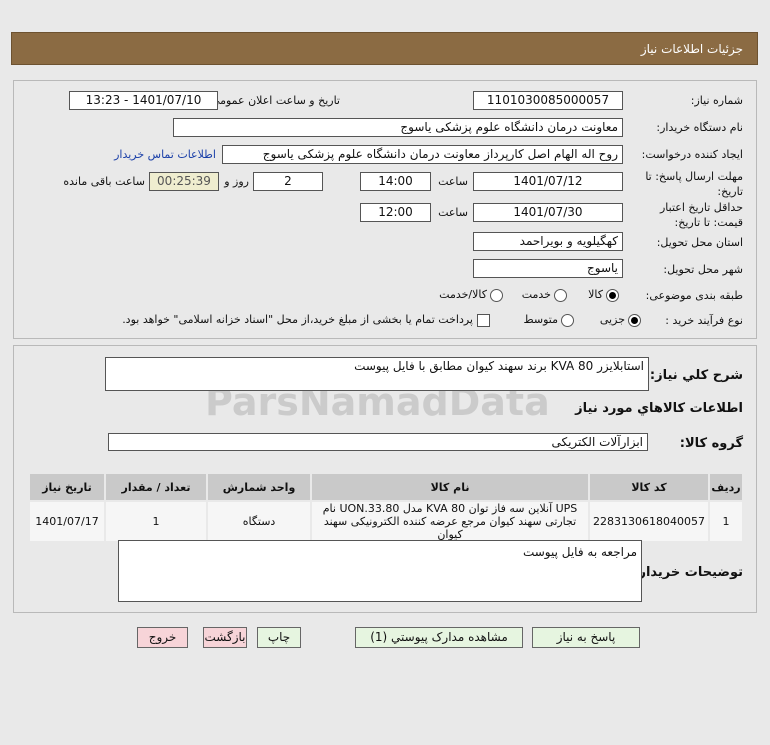 This screenshot has width=770, height=745. What do you see at coordinates (548, 212) in the screenshot?
I see `validity-date-field: 1401/07/30` at bounding box center [548, 212].